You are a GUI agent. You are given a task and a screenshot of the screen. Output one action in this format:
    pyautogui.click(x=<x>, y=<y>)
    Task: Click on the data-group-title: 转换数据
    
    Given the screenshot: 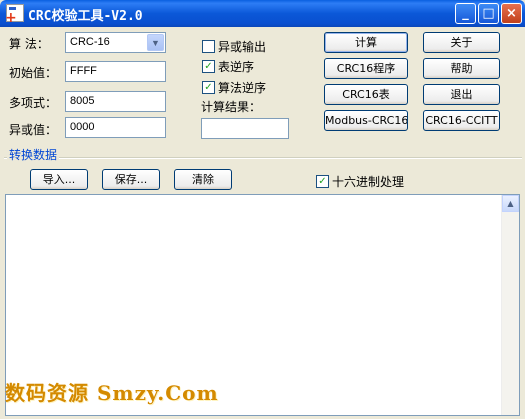 What is the action you would take?
    pyautogui.click(x=33, y=154)
    